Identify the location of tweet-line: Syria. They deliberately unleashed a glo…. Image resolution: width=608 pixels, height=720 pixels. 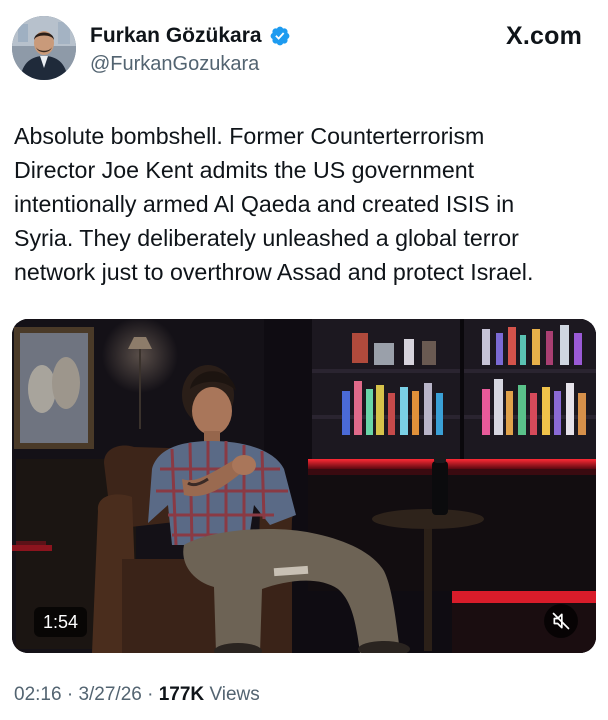
(266, 238).